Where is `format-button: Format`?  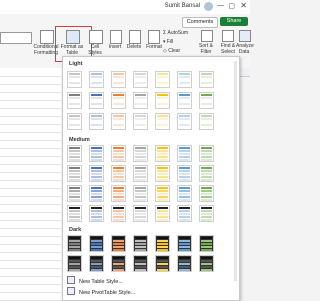
format-button: Format is located at coordinates (154, 47).